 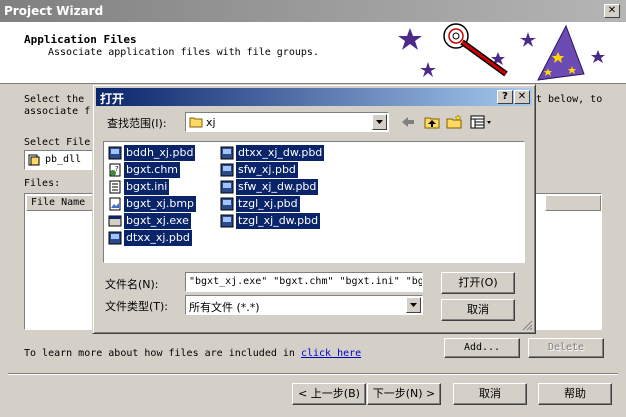 I want to click on wizard-intro-text-left-1: Select the, so click(x=54, y=99).